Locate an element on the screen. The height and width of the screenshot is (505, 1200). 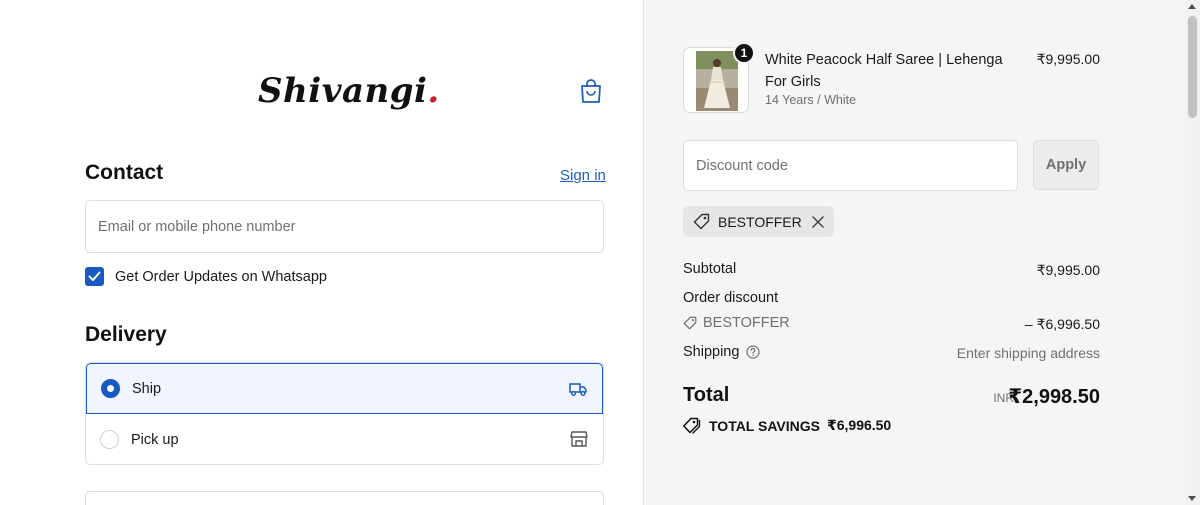
truck-icon is located at coordinates (578, 389).